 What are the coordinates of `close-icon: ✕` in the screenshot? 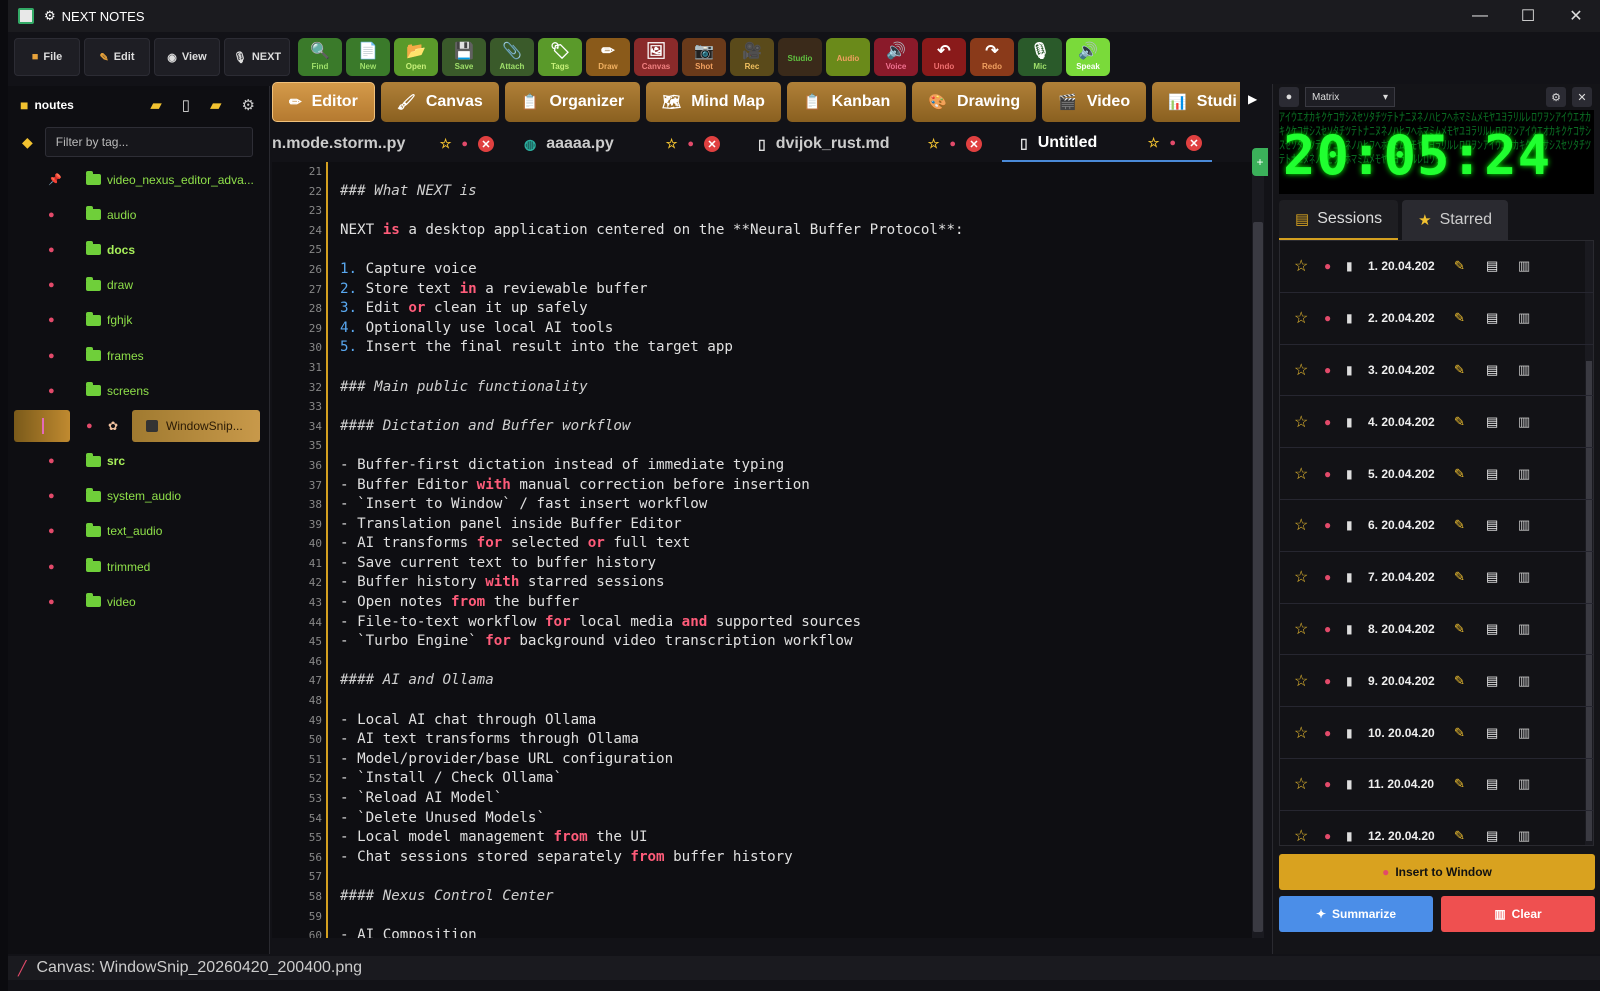 It's located at (1582, 97).